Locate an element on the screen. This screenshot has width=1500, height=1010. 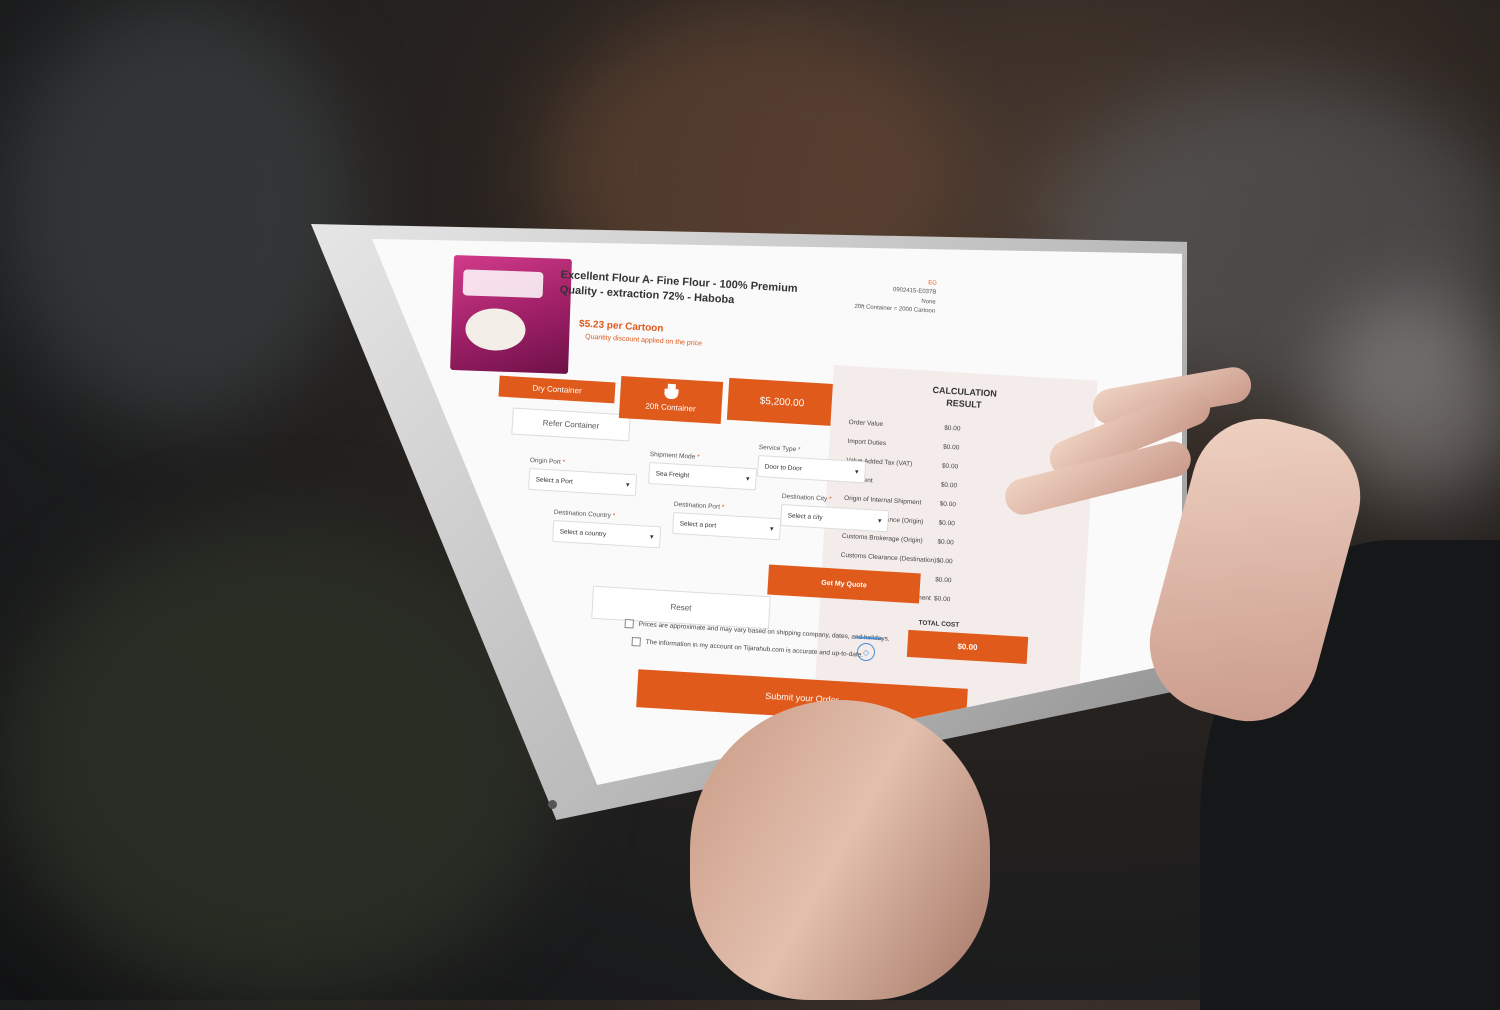
left-hand is located at coordinates (840, 850).